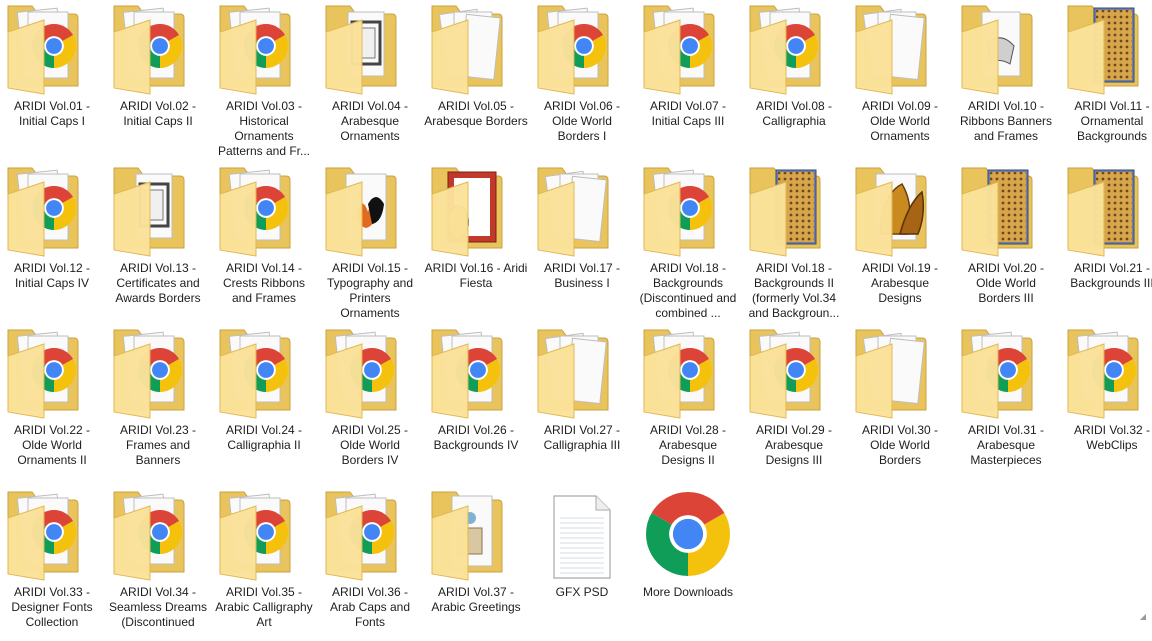 Image resolution: width=1152 pixels, height=641 pixels. I want to click on item-label: ARIDI Vol.33 - Designer Fonts Collection, so click(52, 607).